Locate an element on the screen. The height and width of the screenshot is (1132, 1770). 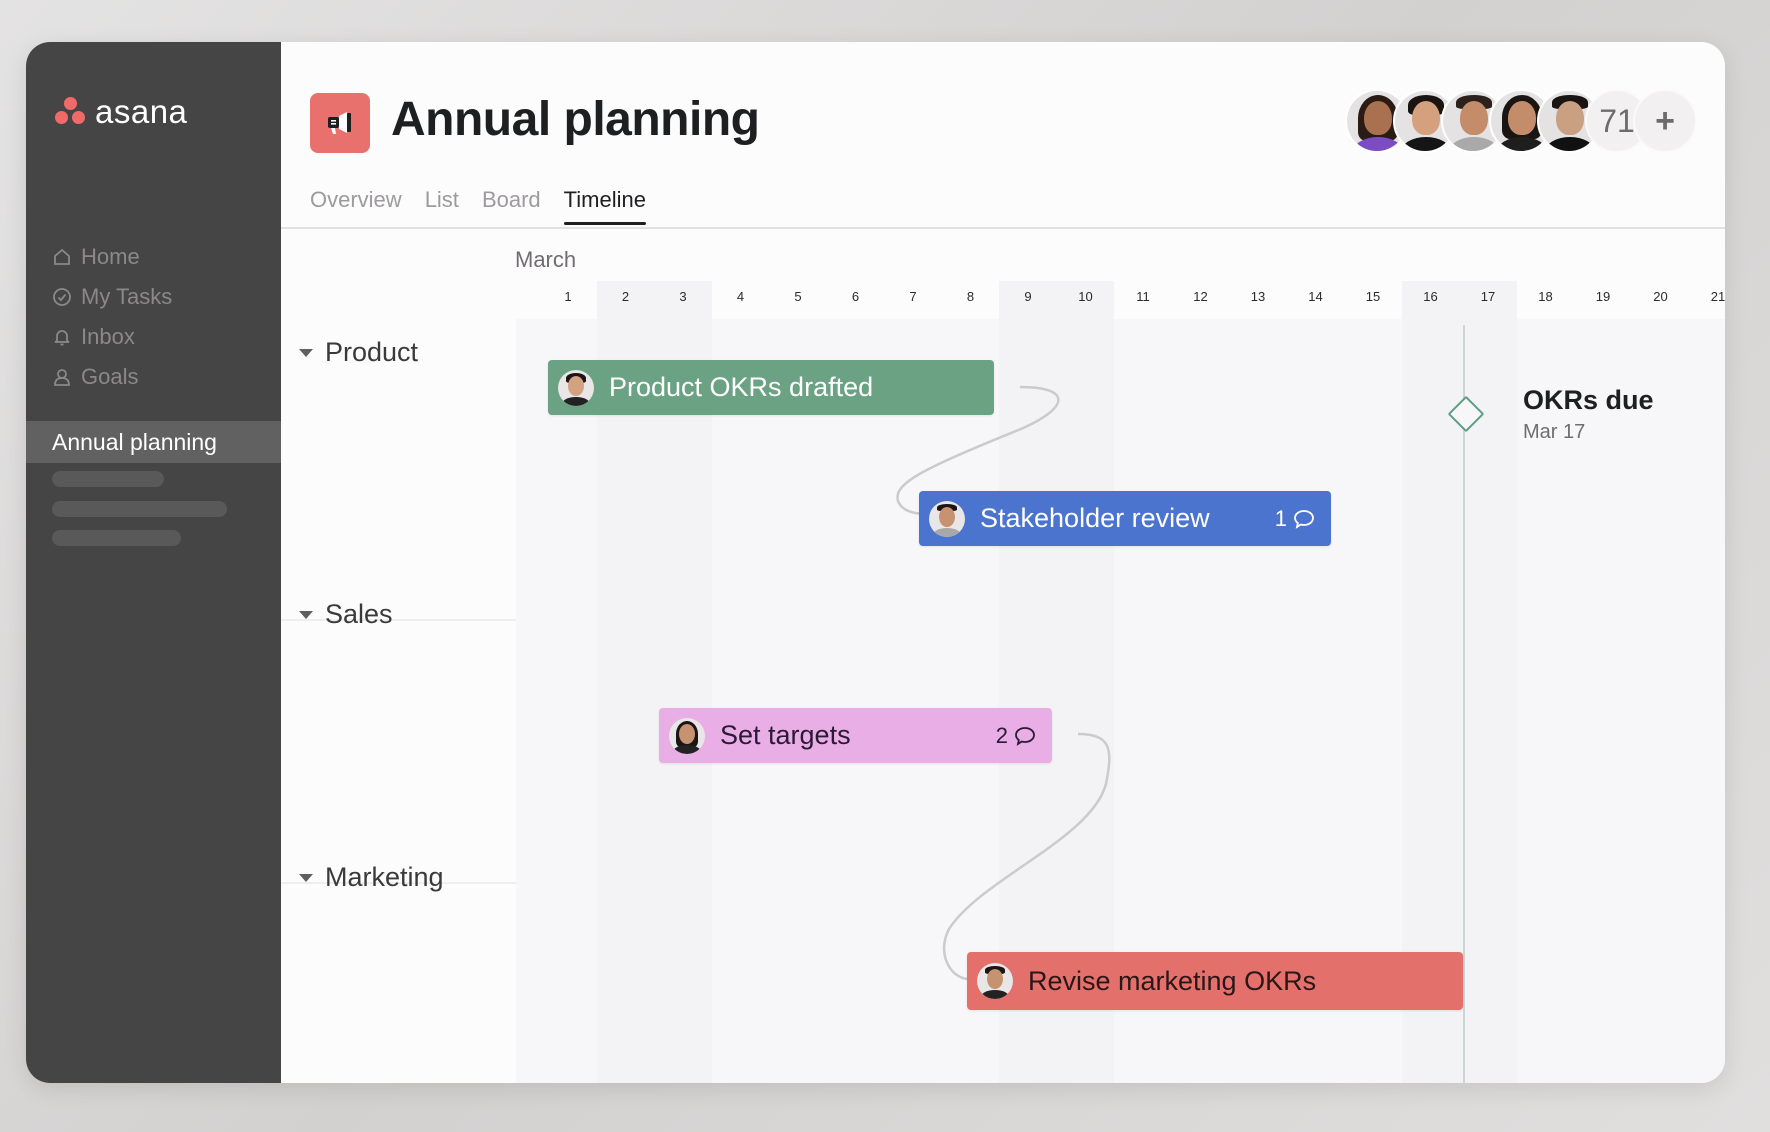
day-label: 2 is located at coordinates (625, 296).